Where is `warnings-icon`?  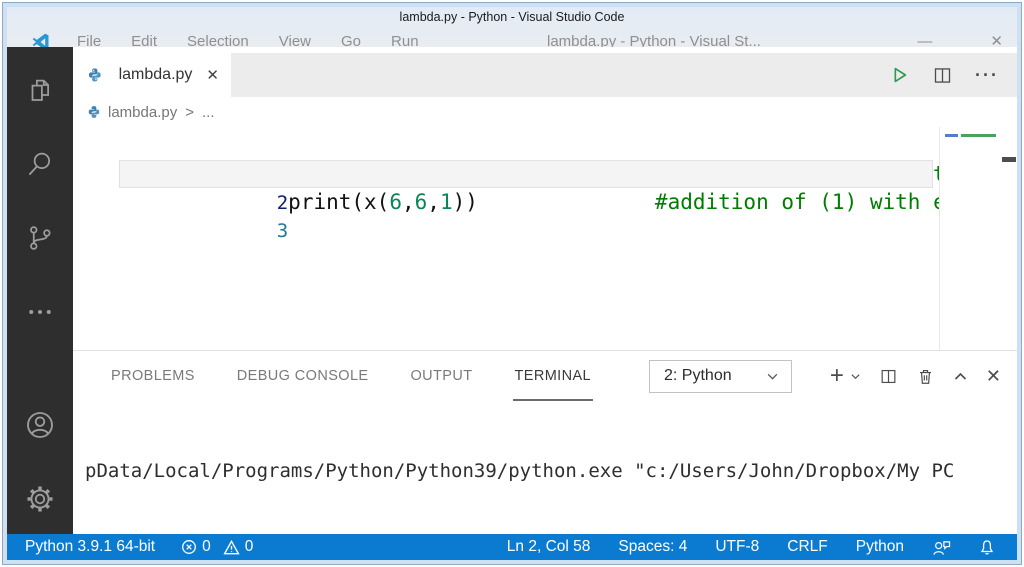 warnings-icon is located at coordinates (231, 547).